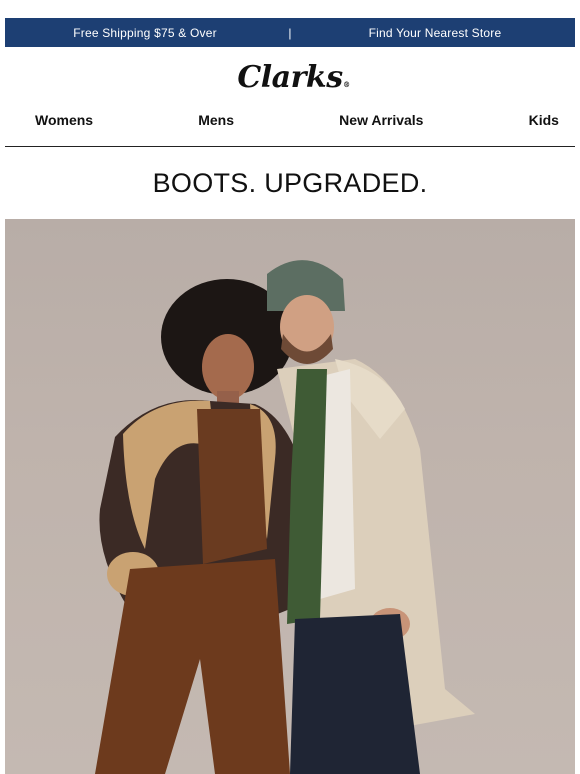  What do you see at coordinates (346, 84) in the screenshot?
I see `logo-registered-mark: ®` at bounding box center [346, 84].